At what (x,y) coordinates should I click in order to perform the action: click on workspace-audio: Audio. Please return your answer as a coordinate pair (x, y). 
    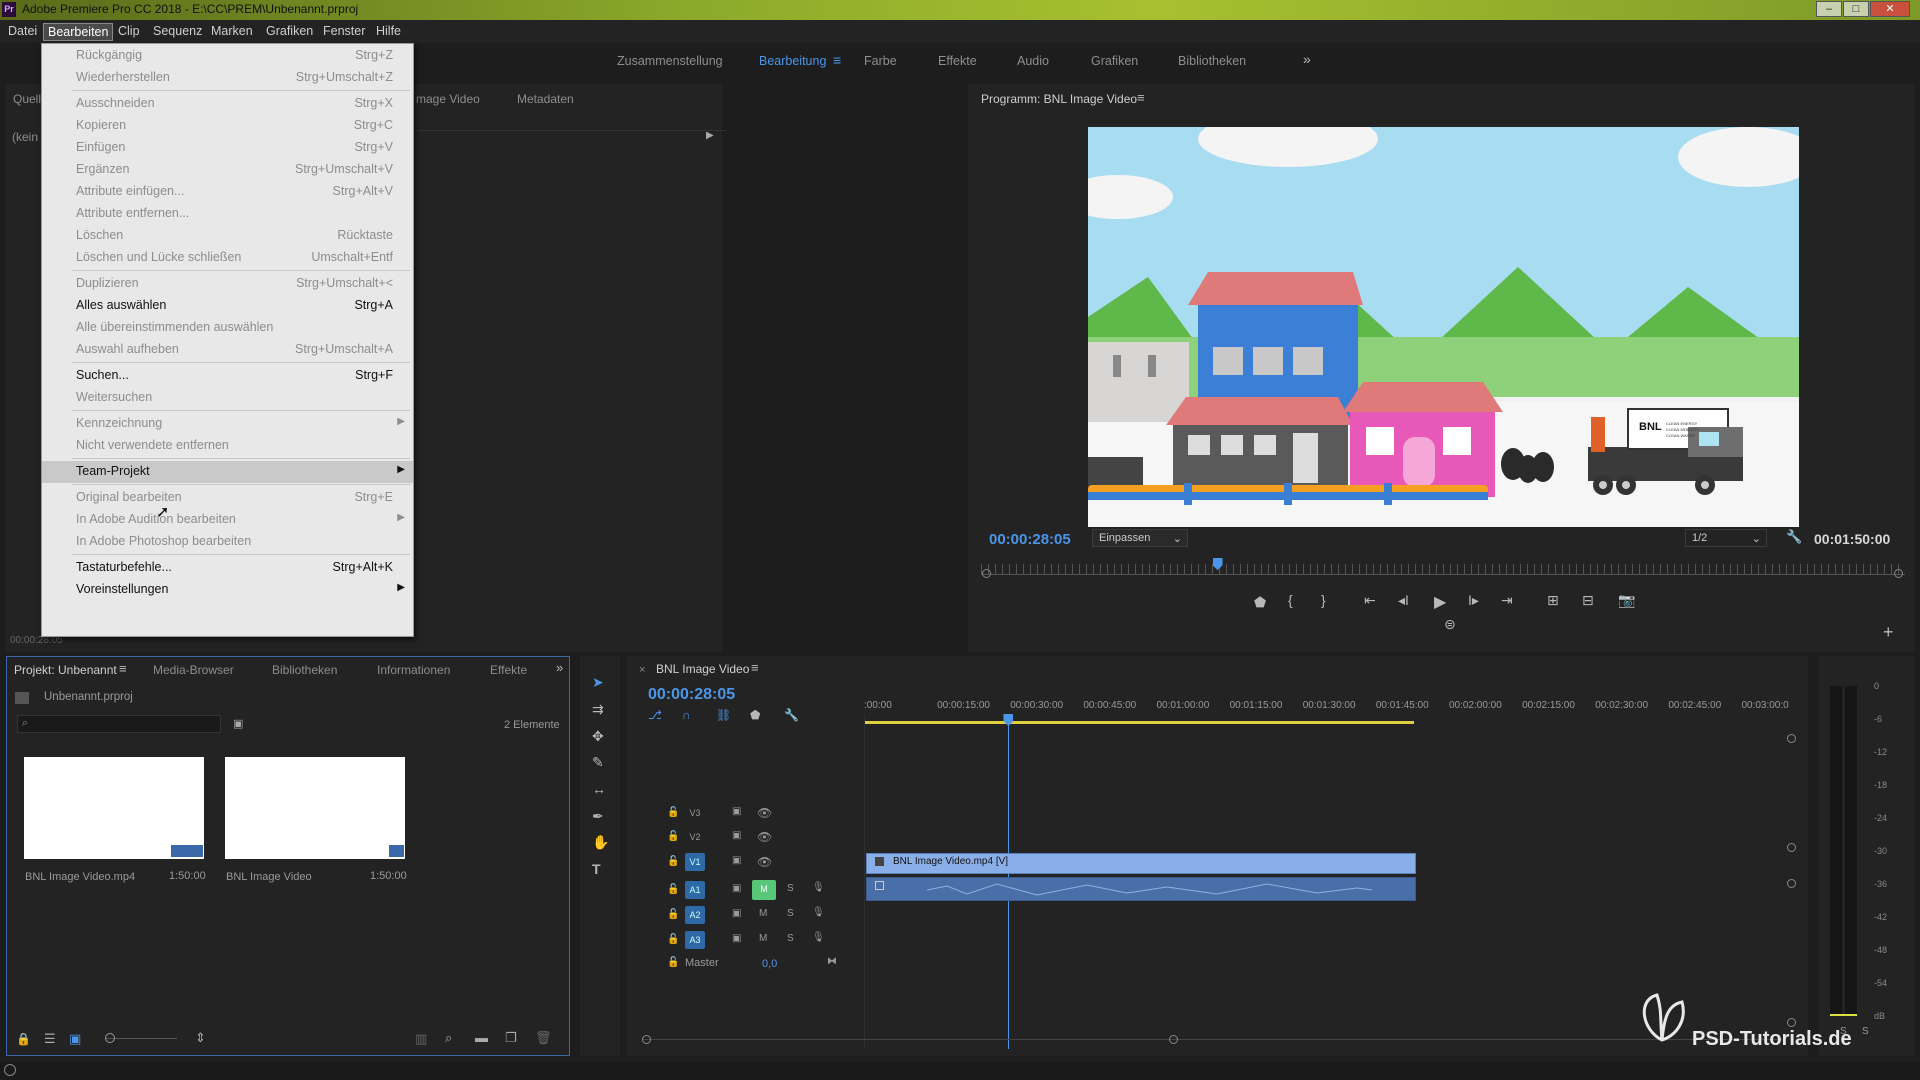
    Looking at the image, I should click on (1033, 61).